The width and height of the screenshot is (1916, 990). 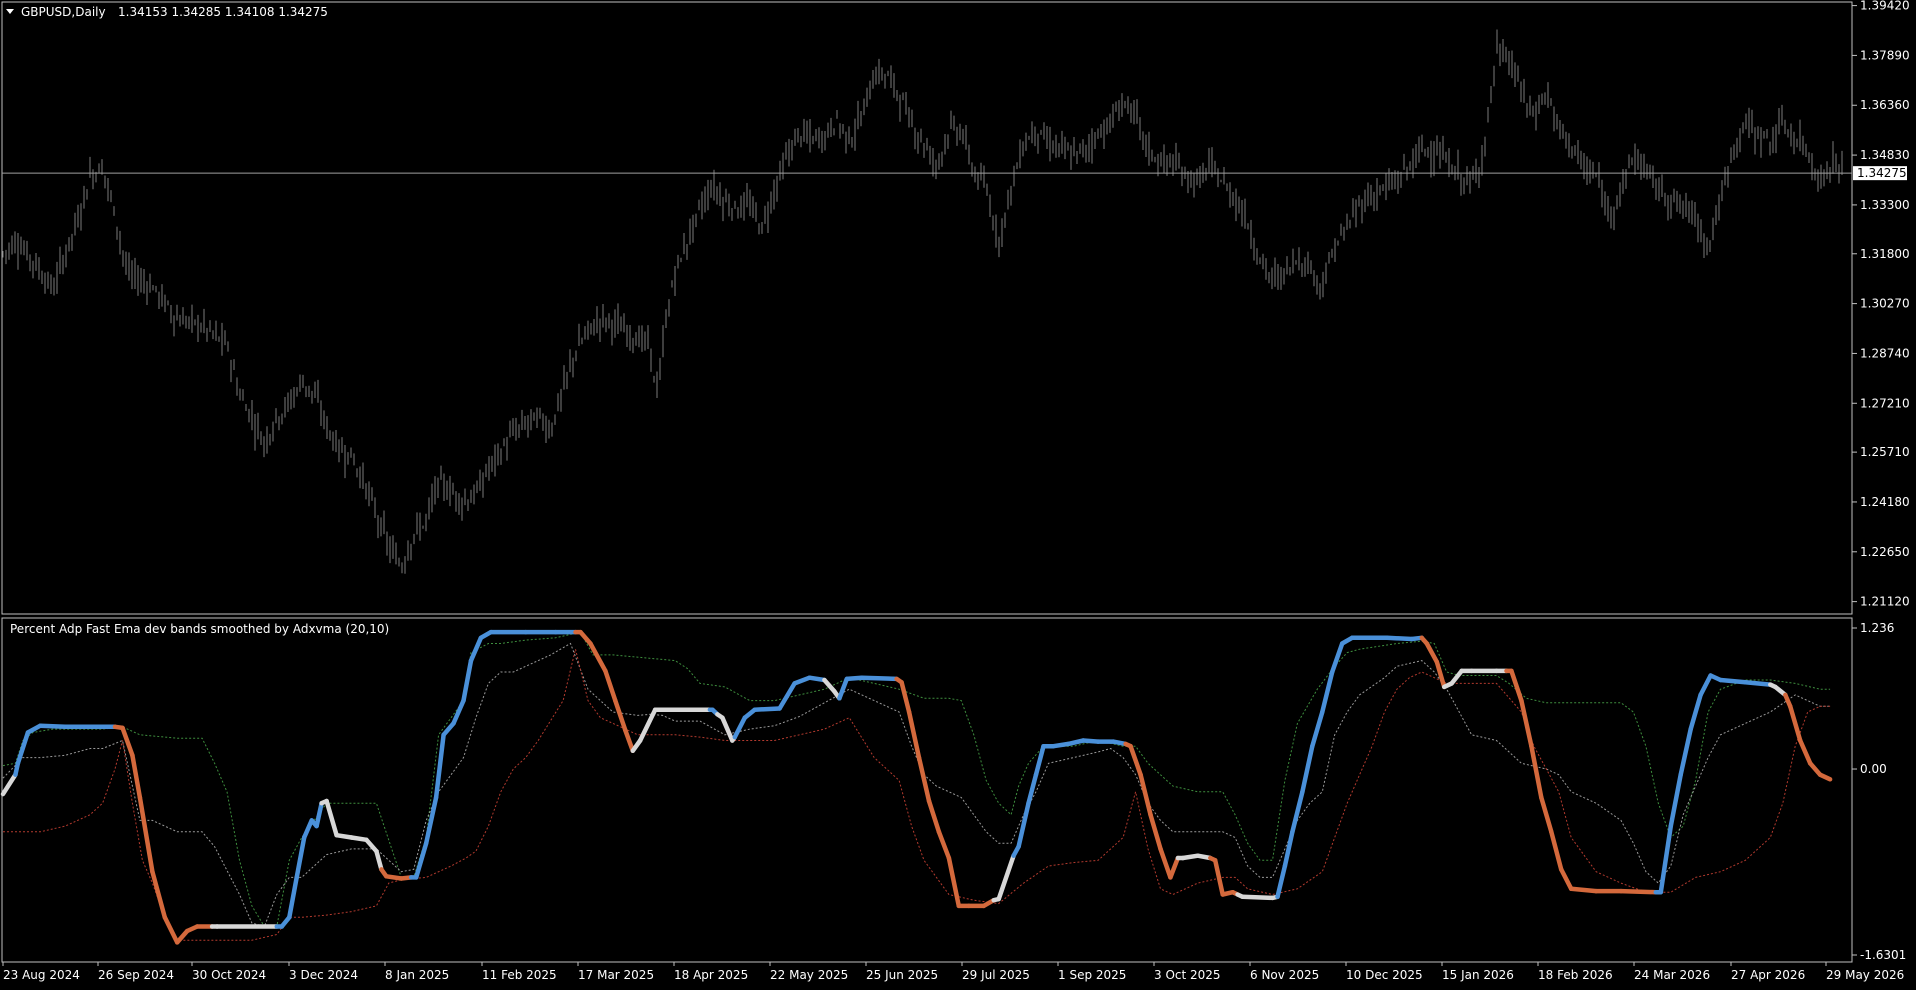 I want to click on time-tick-label: 24 Mar 2026, so click(x=1672, y=975).